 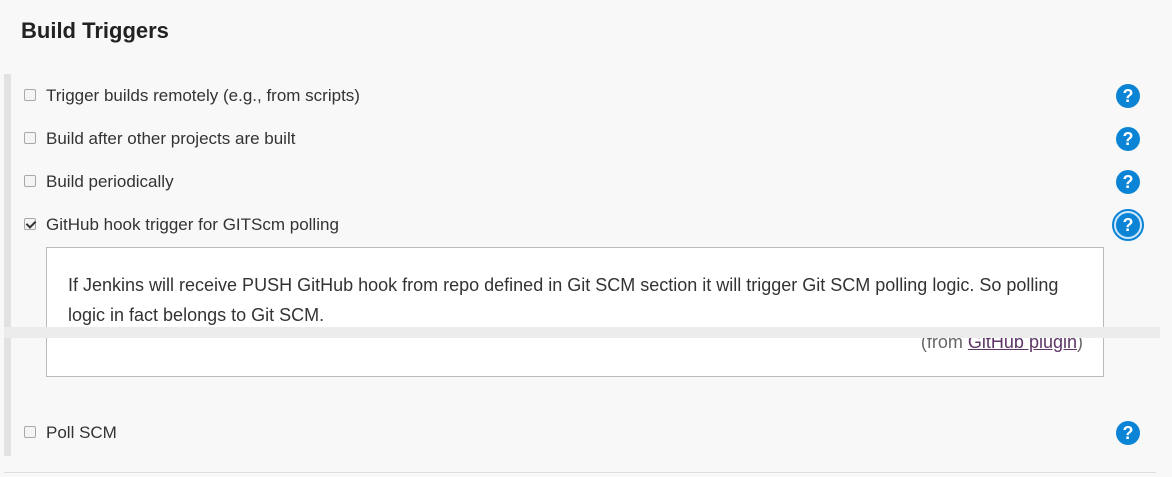 I want to click on build-after-other-label: Build after other projects are built, so click(x=170, y=139).